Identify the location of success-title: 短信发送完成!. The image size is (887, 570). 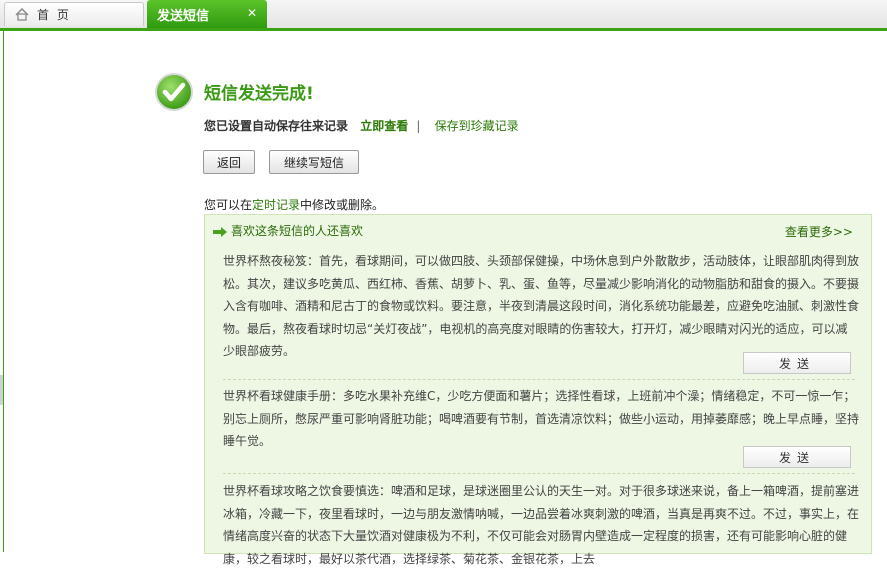
(259, 94).